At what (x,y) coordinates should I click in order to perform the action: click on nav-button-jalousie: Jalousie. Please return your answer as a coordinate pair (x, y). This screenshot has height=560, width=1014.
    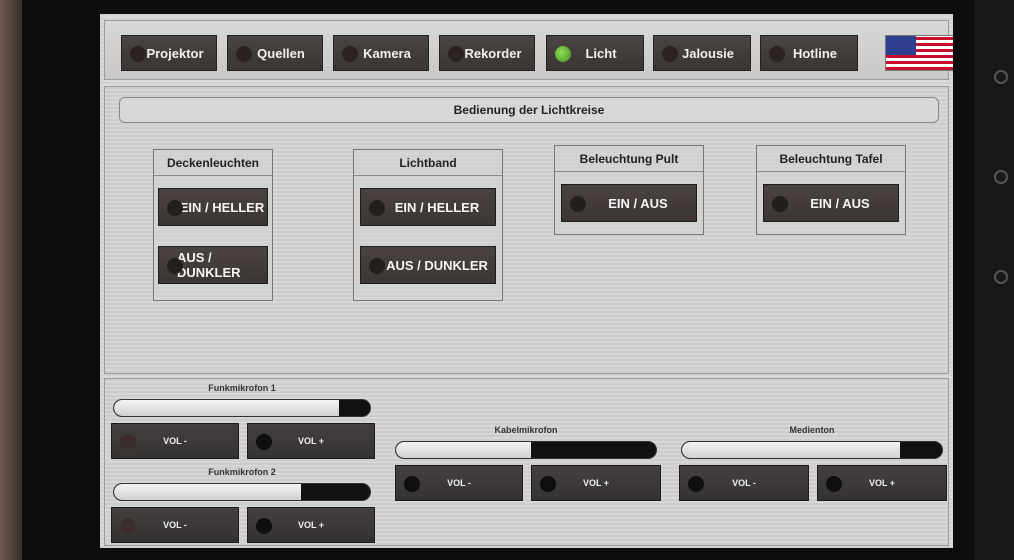
    Looking at the image, I should click on (702, 53).